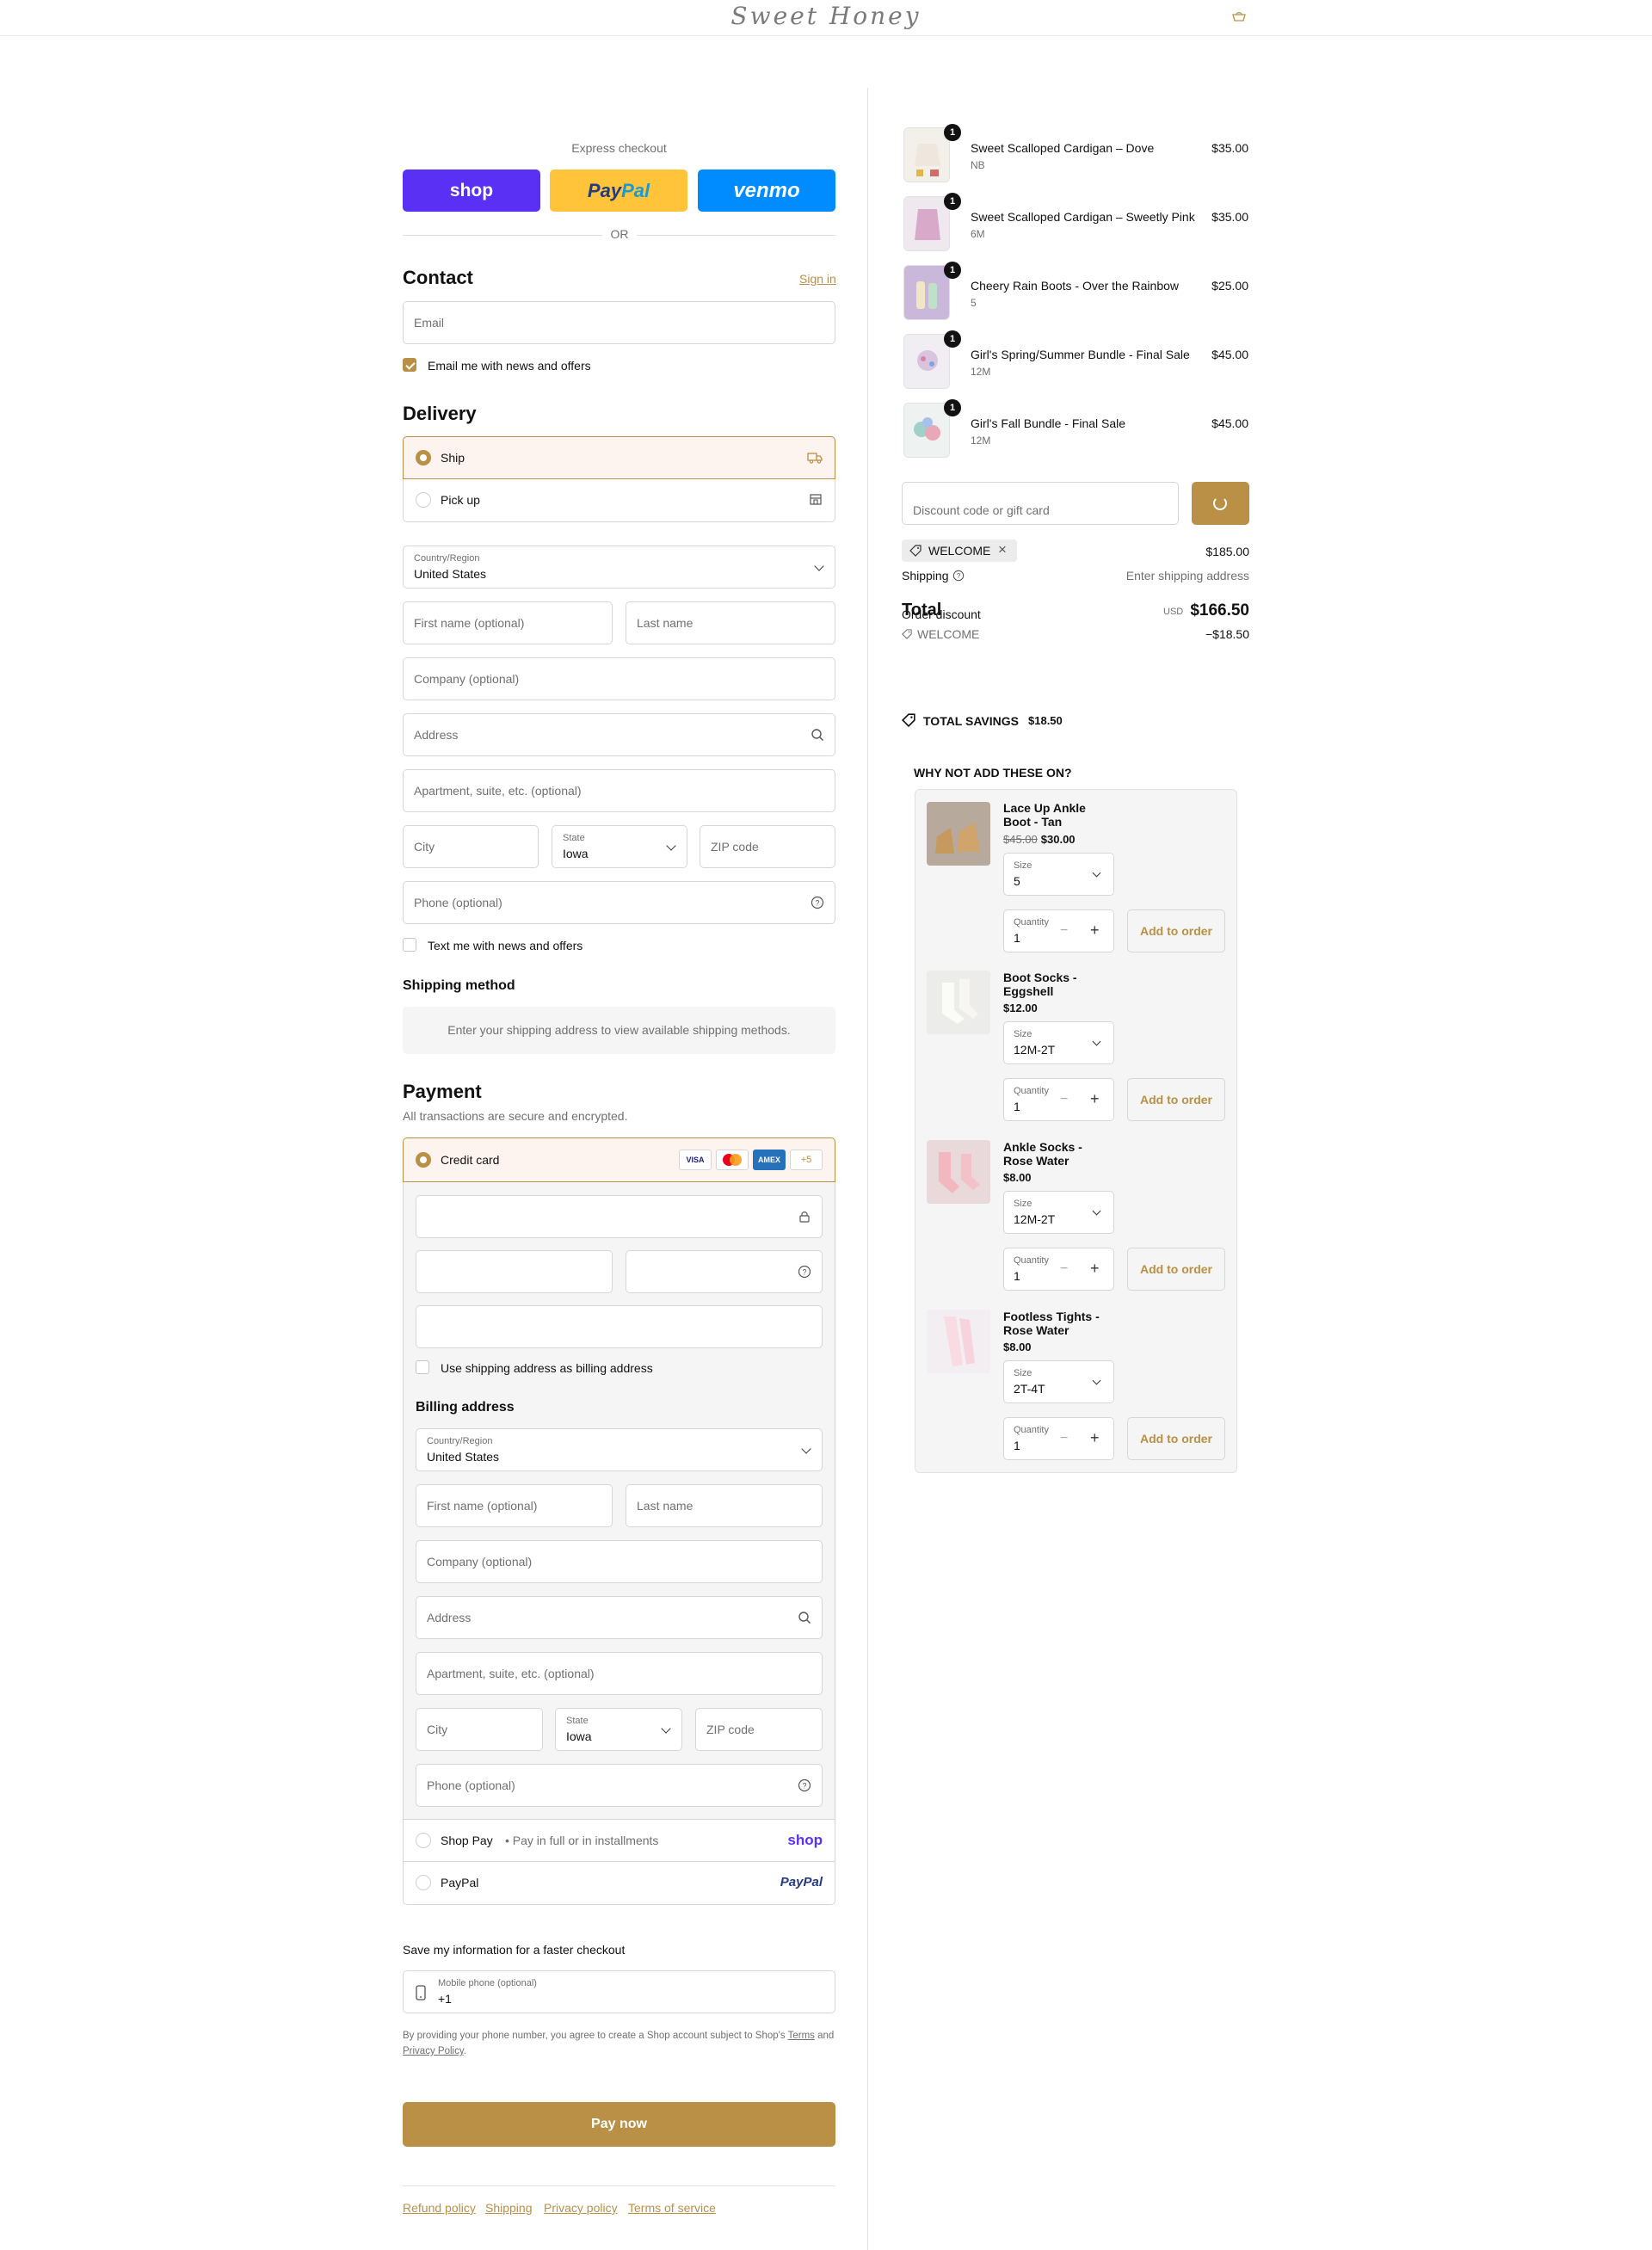 The width and height of the screenshot is (1652, 2250). Describe the element at coordinates (409, 945) in the screenshot. I see `text-me-checkbox` at that location.